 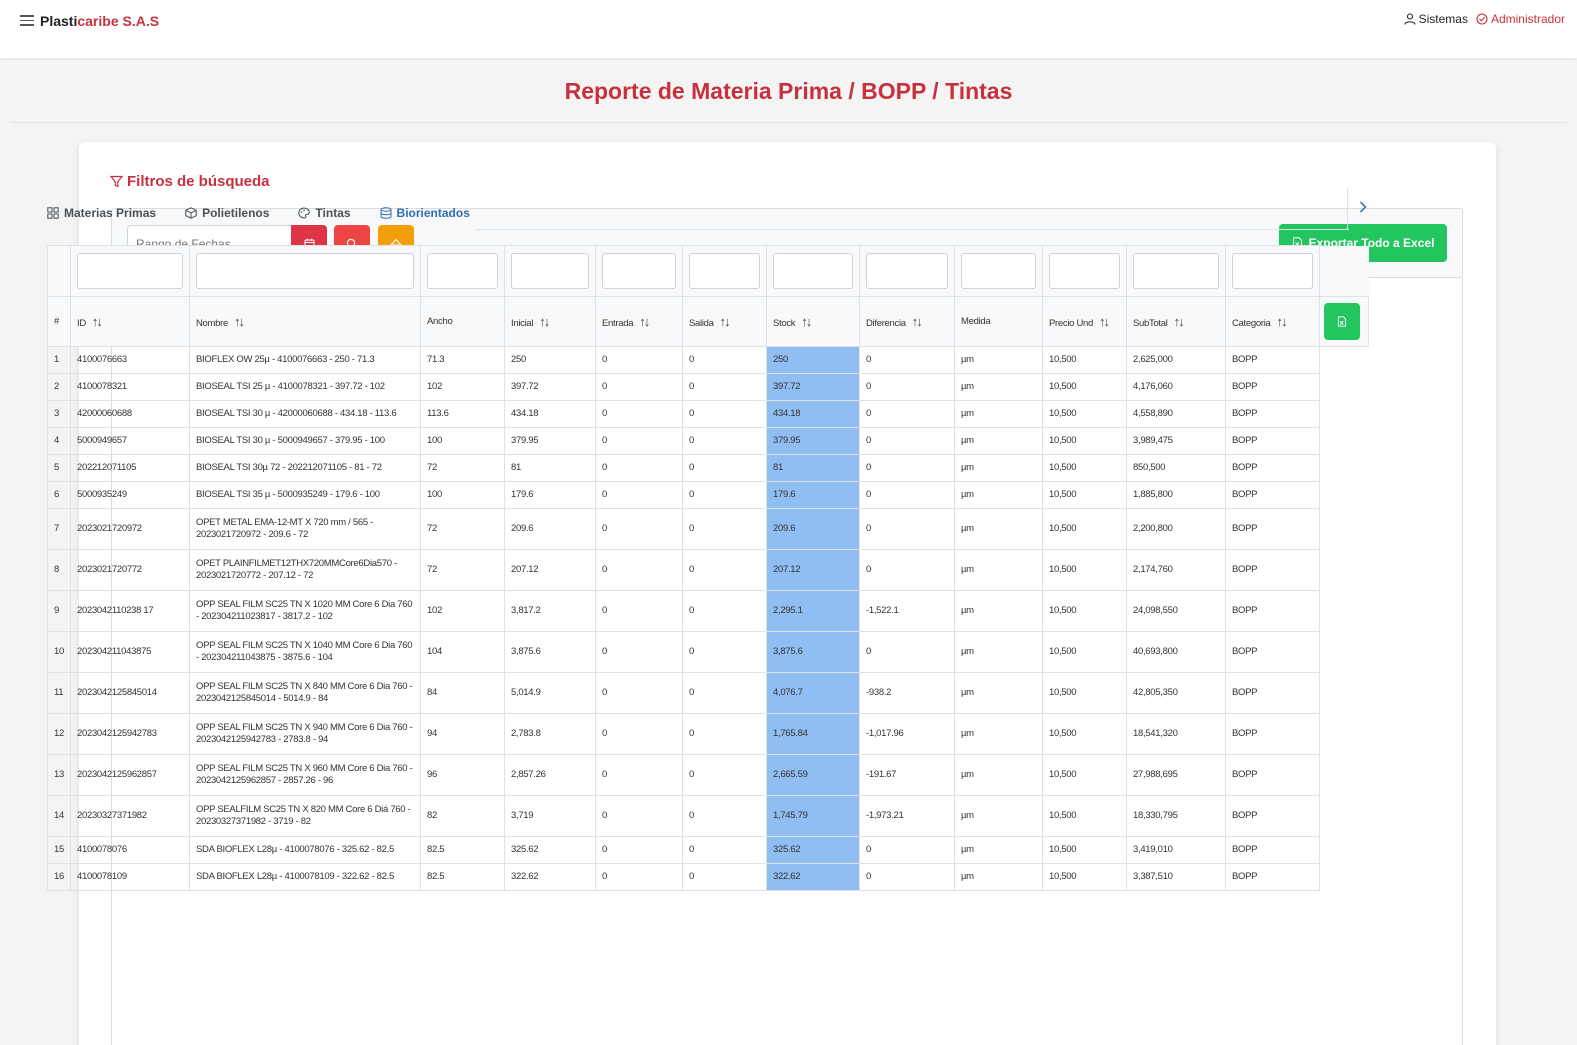 What do you see at coordinates (813, 321) in the screenshot?
I see `col-header-stock: Stock ↑↓` at bounding box center [813, 321].